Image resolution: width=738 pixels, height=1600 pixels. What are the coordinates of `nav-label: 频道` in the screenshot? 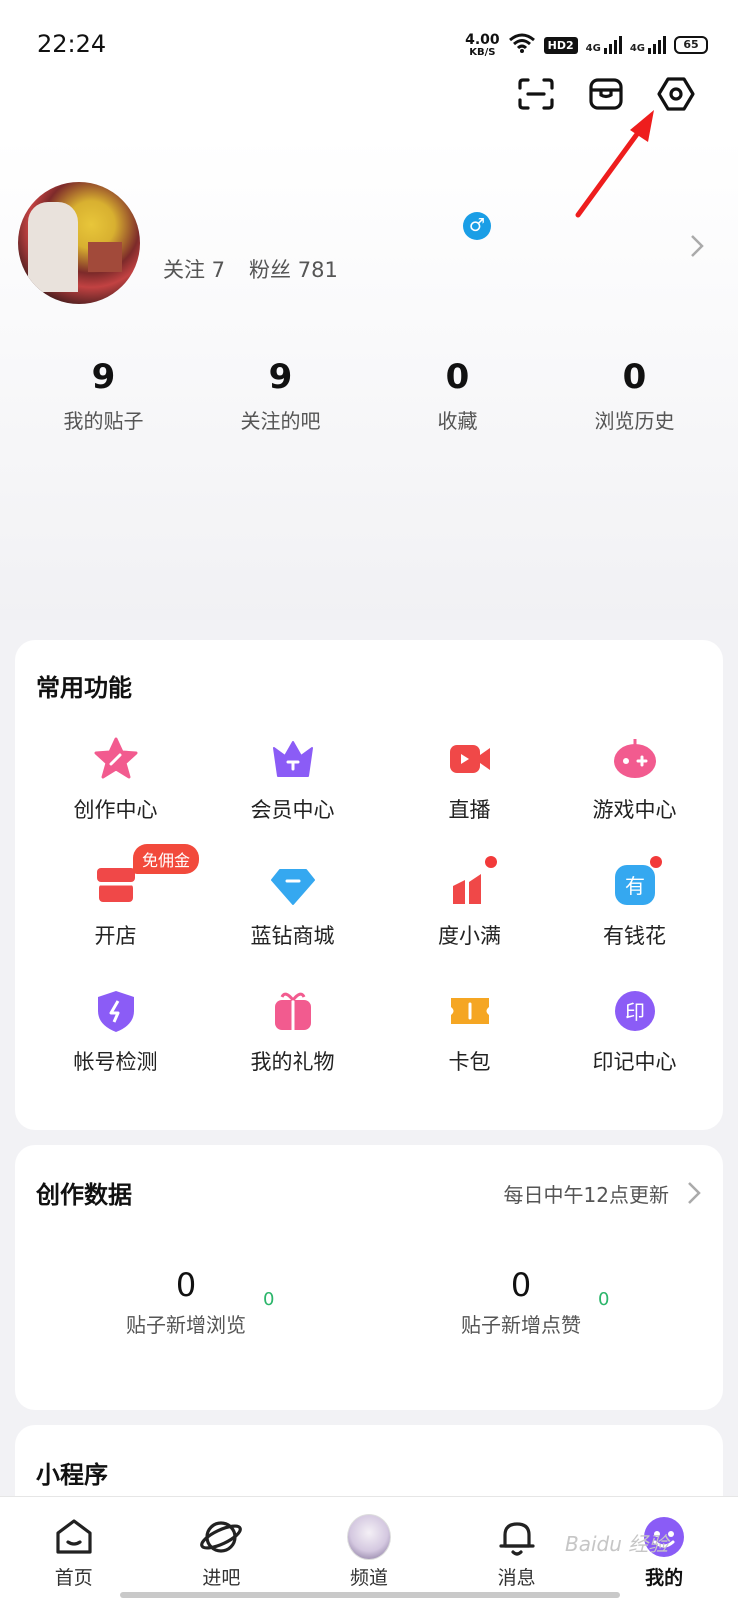 It's located at (368, 1578).